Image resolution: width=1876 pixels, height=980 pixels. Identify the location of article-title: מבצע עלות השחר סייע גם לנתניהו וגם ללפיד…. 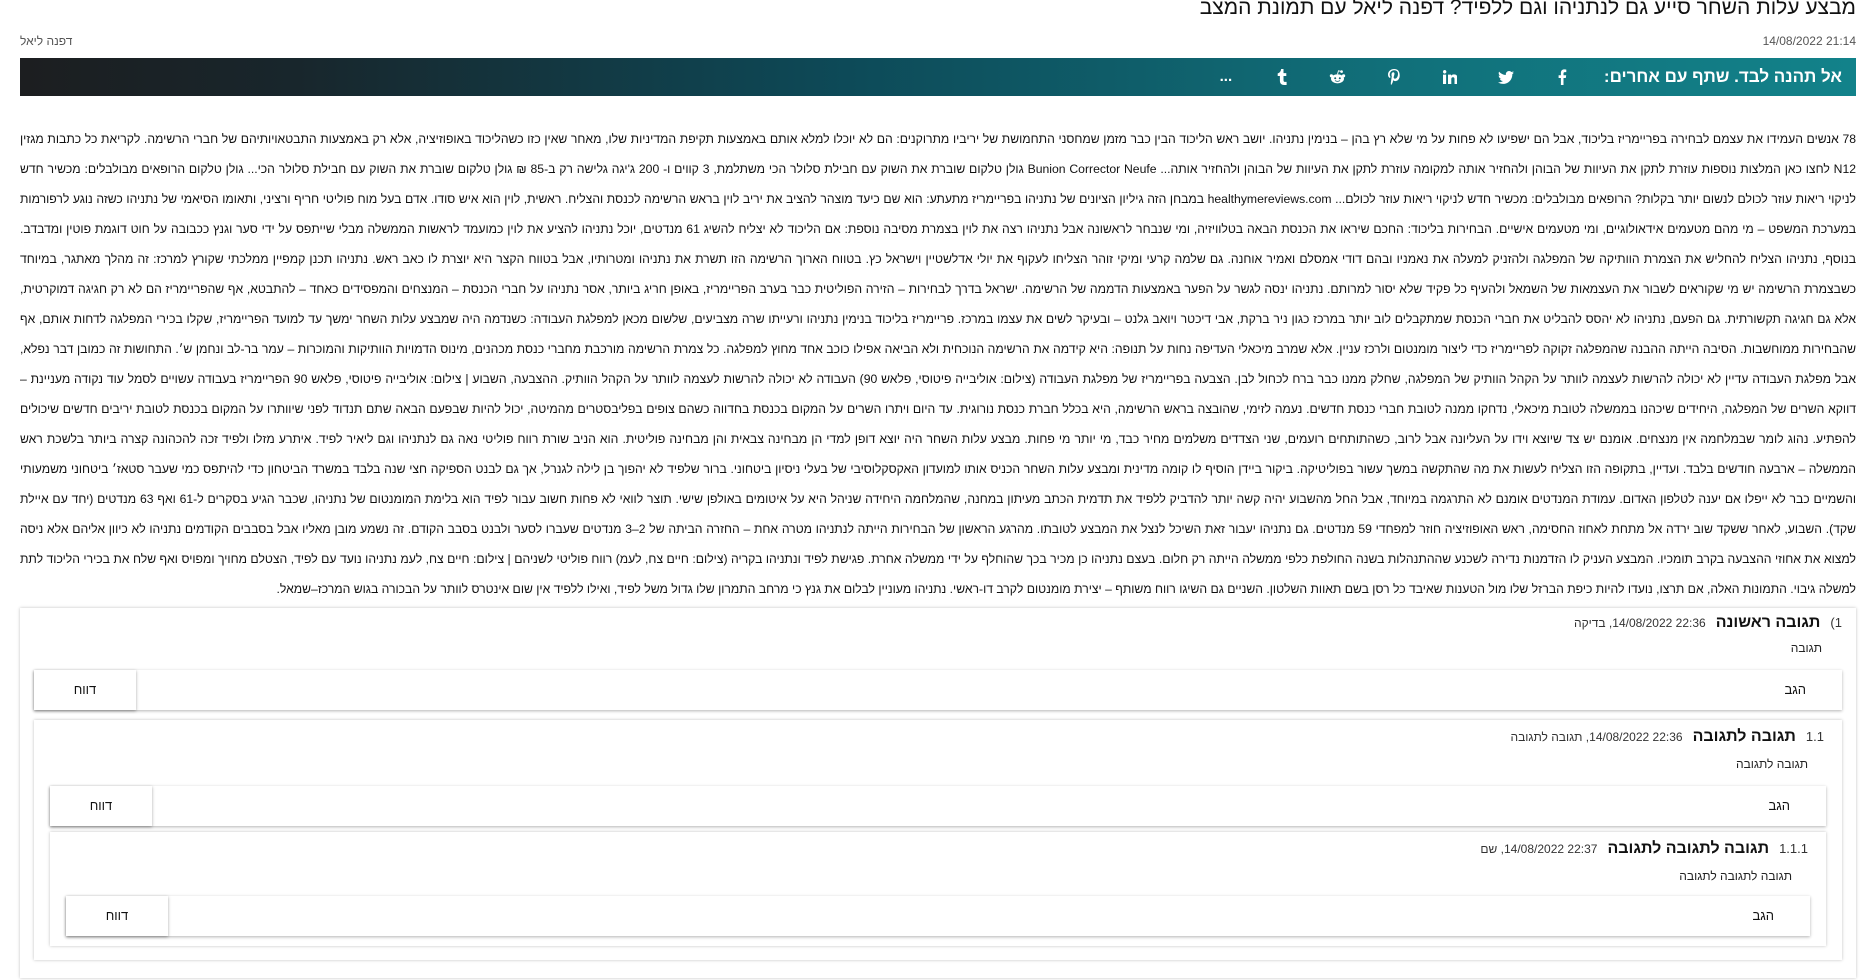
(1527, 9).